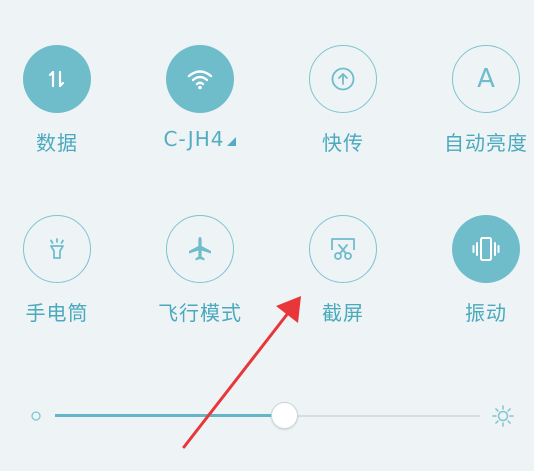  I want to click on tile-auto-brightness: A 自动亮度, so click(482, 100).